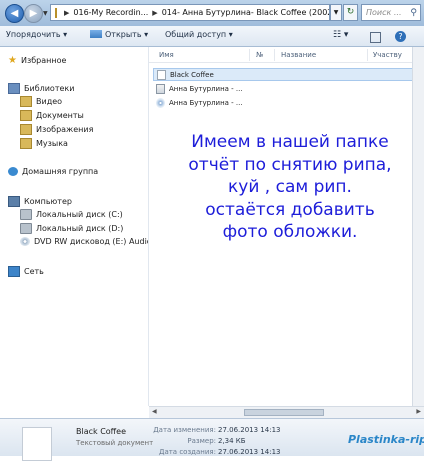  Describe the element at coordinates (184, 430) in the screenshot. I see `modified-label: Дата изменения:` at that location.